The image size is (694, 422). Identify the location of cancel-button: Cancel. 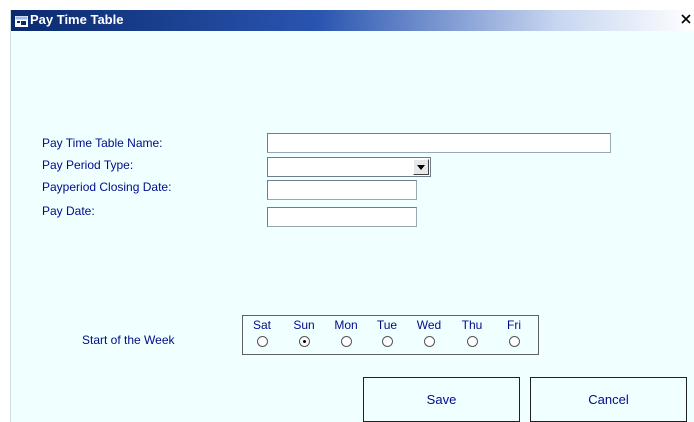
(608, 399).